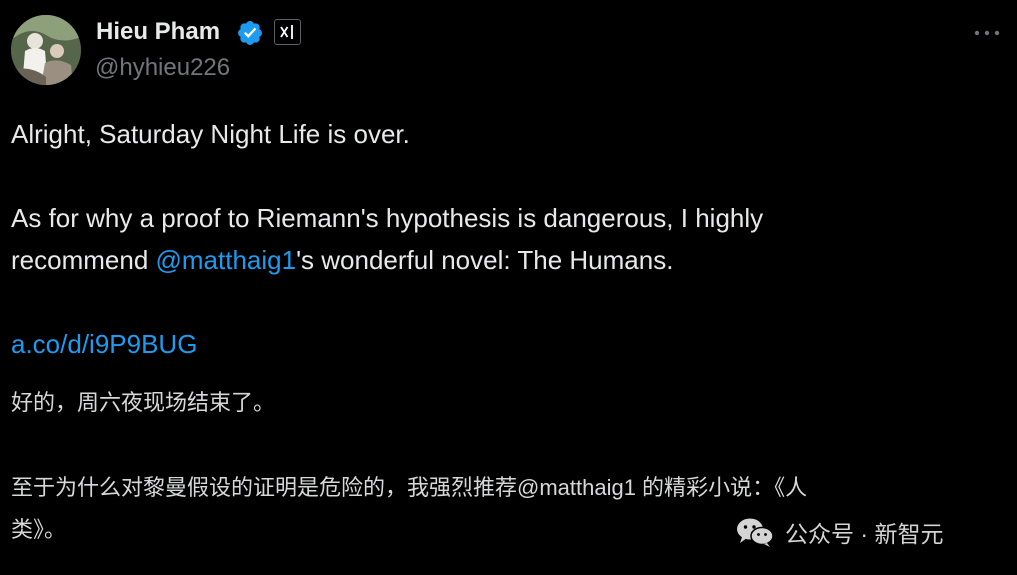 This screenshot has width=1017, height=575. What do you see at coordinates (226, 260) in the screenshot?
I see `mention-link: @matthaig1` at bounding box center [226, 260].